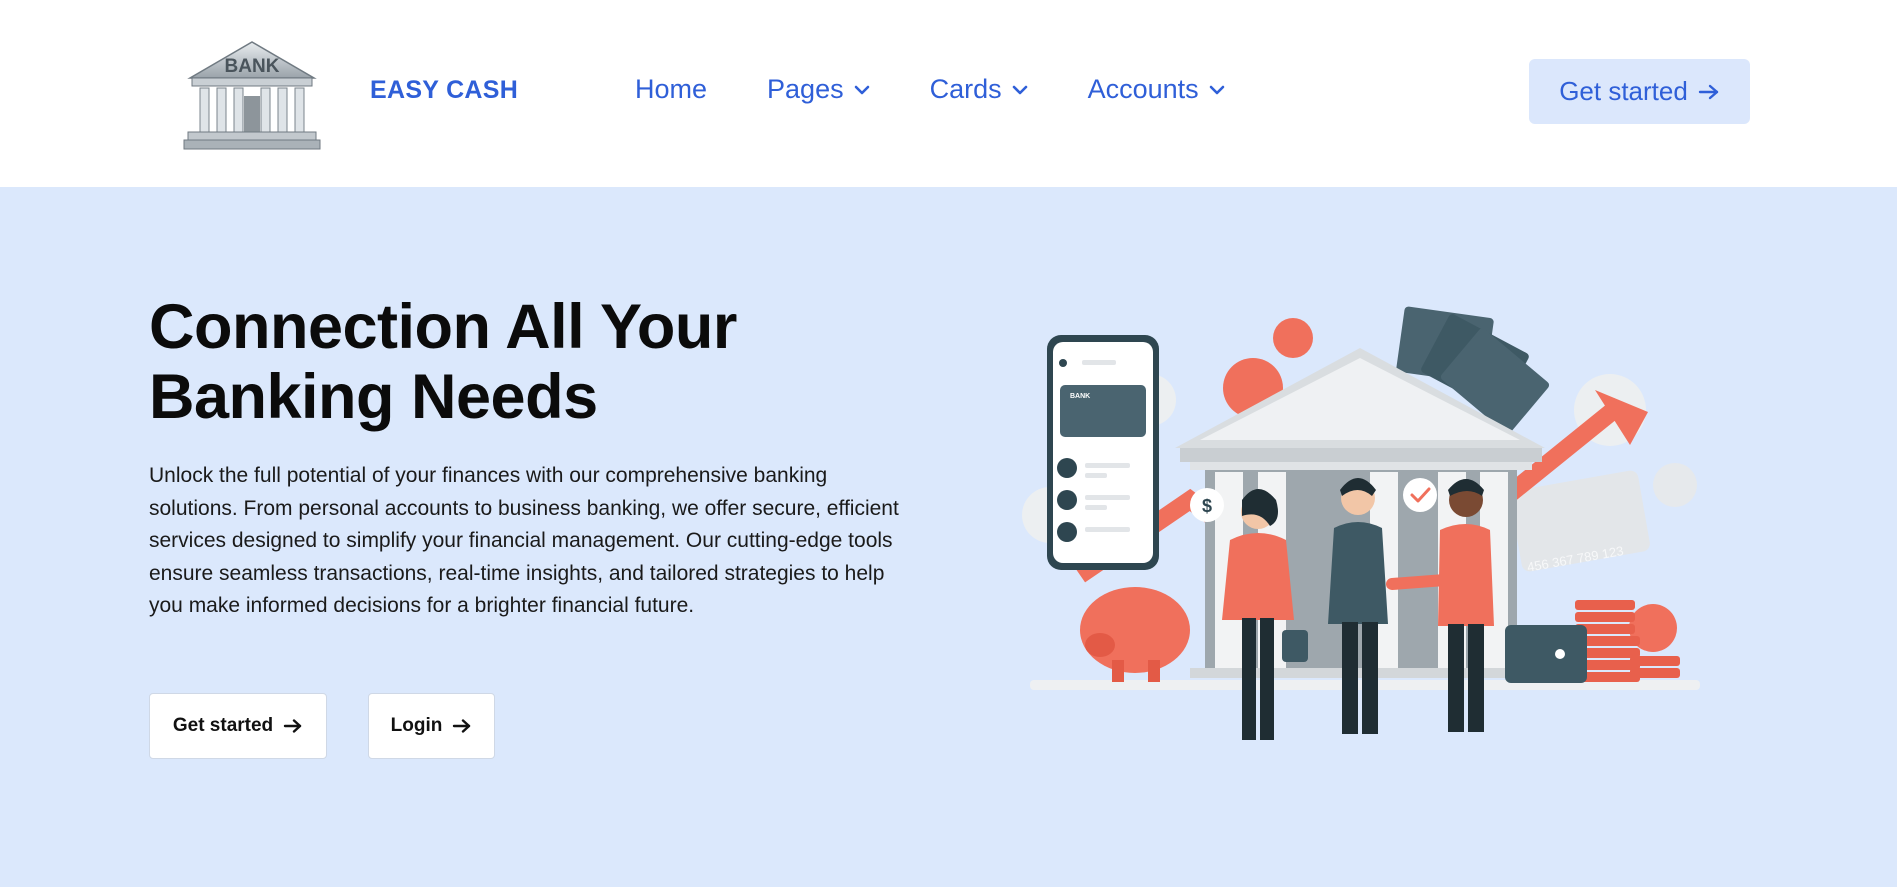  I want to click on phone-mockup: BANK, so click(1103, 452).